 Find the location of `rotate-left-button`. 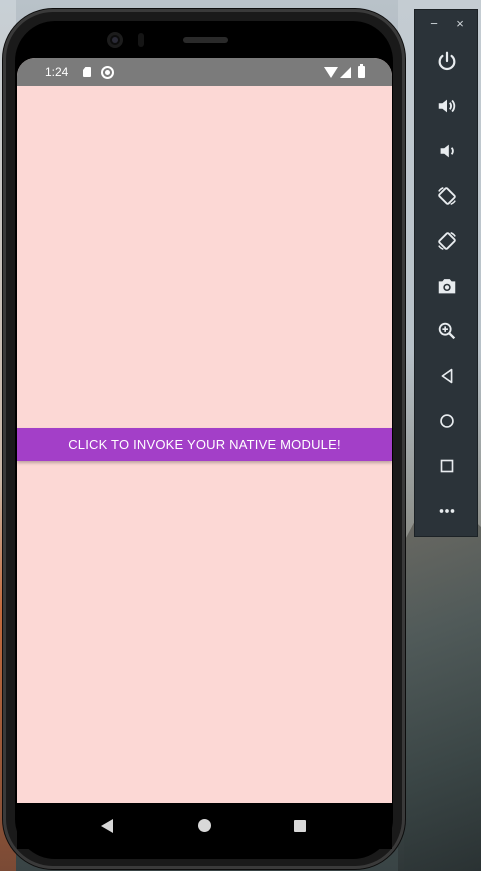

rotate-left-button is located at coordinates (447, 196).